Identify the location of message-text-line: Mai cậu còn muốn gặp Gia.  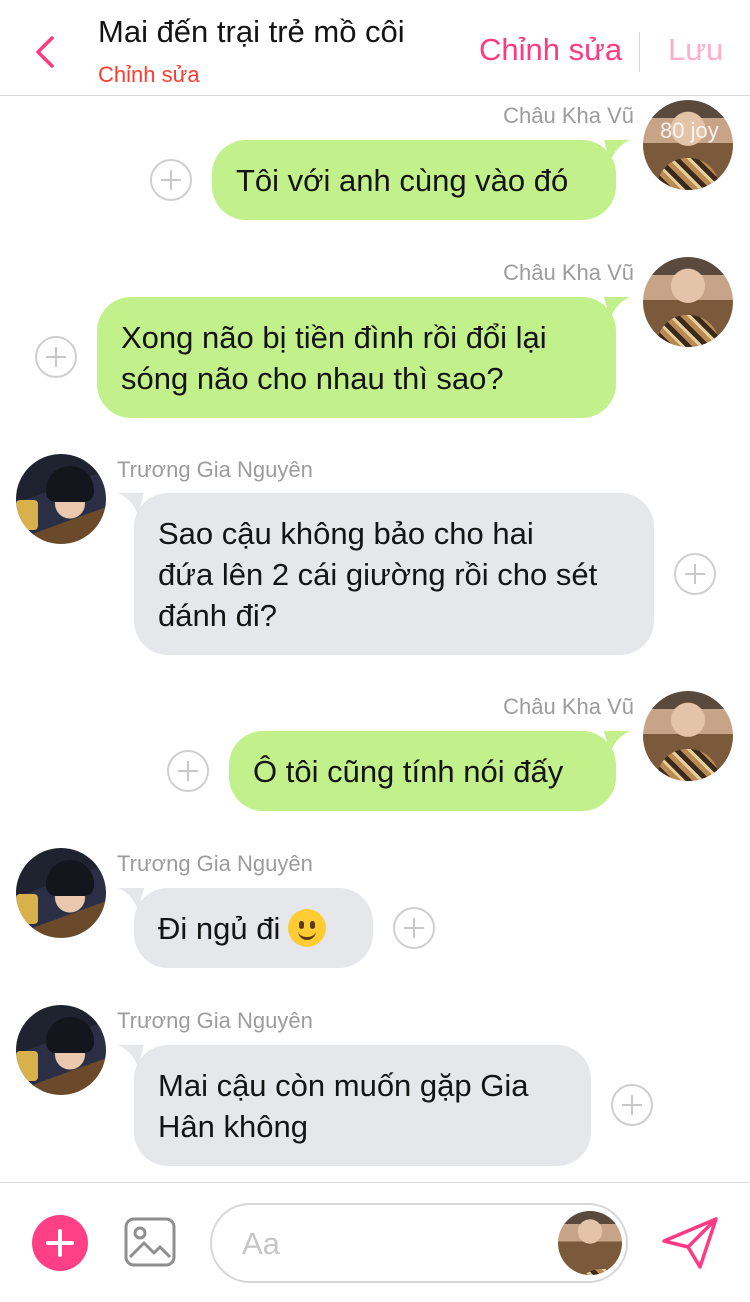
(343, 1085).